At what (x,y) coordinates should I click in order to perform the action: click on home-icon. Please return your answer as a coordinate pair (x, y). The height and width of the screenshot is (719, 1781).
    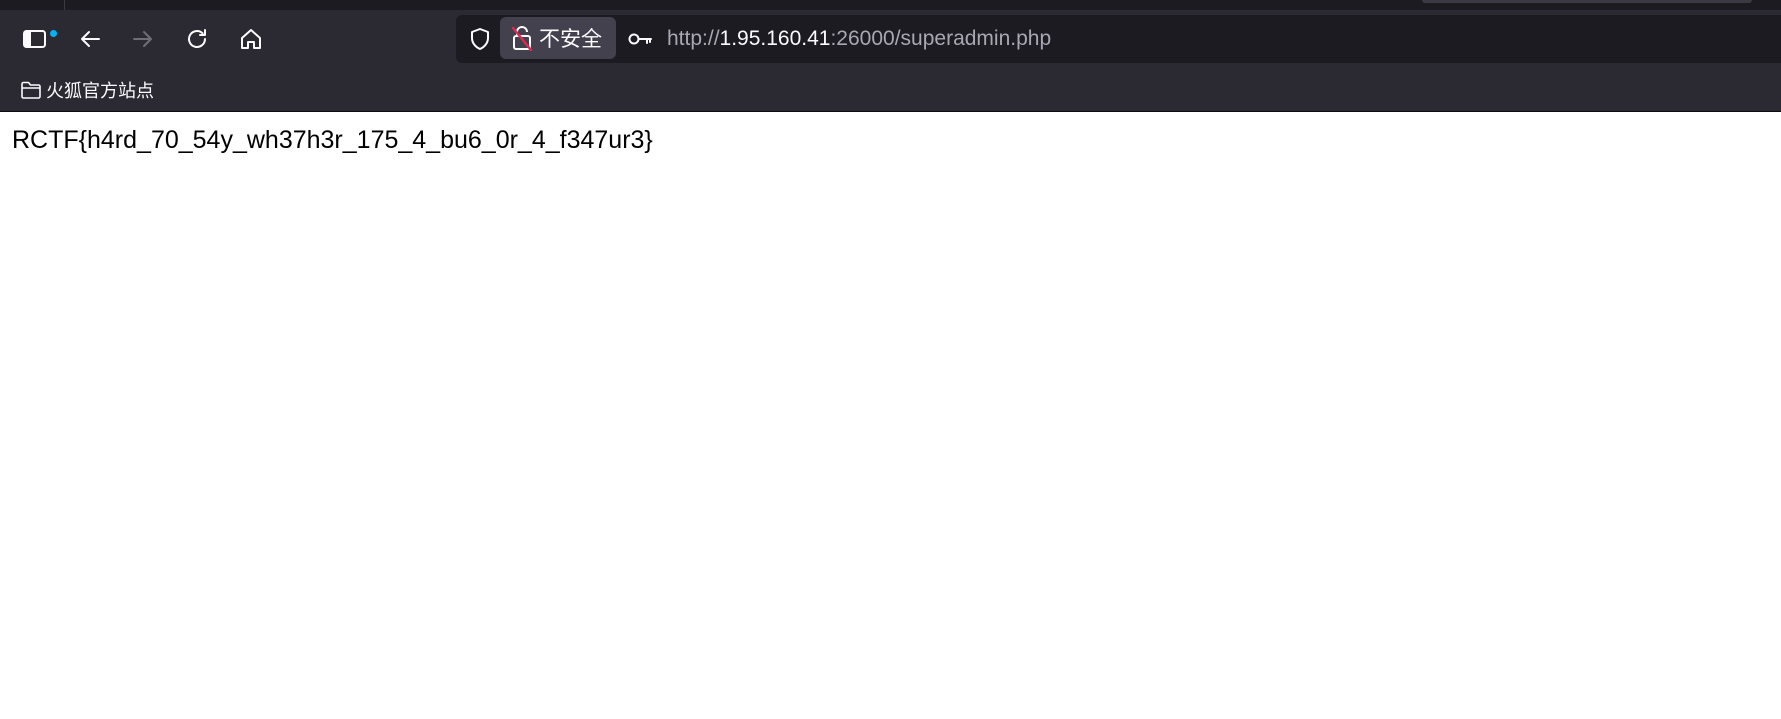
    Looking at the image, I should click on (251, 39).